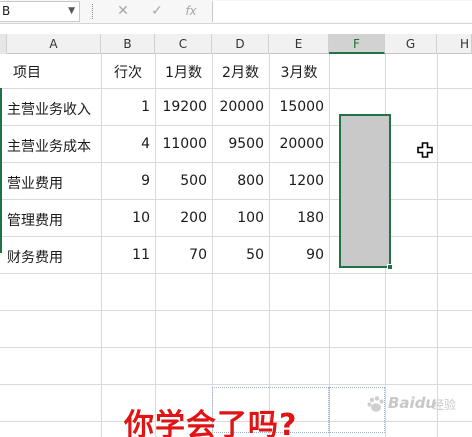 This screenshot has height=437, width=472. What do you see at coordinates (128, 44) in the screenshot?
I see `column-header-b: B` at bounding box center [128, 44].